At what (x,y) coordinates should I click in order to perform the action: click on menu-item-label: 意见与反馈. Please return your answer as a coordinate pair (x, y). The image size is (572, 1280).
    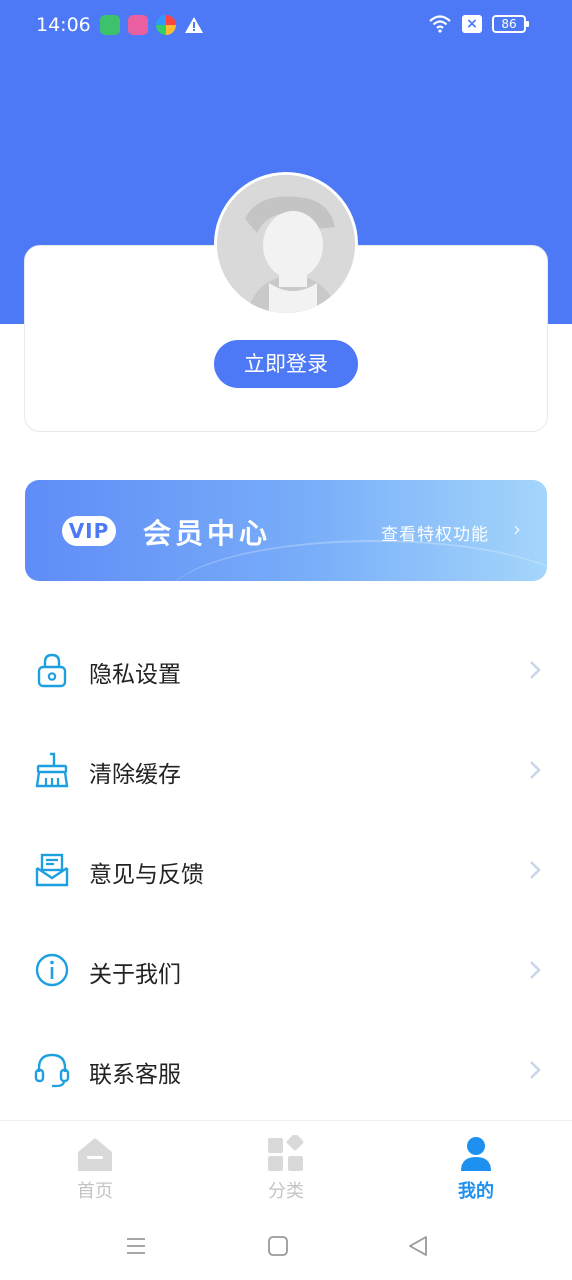
    Looking at the image, I should click on (146, 875).